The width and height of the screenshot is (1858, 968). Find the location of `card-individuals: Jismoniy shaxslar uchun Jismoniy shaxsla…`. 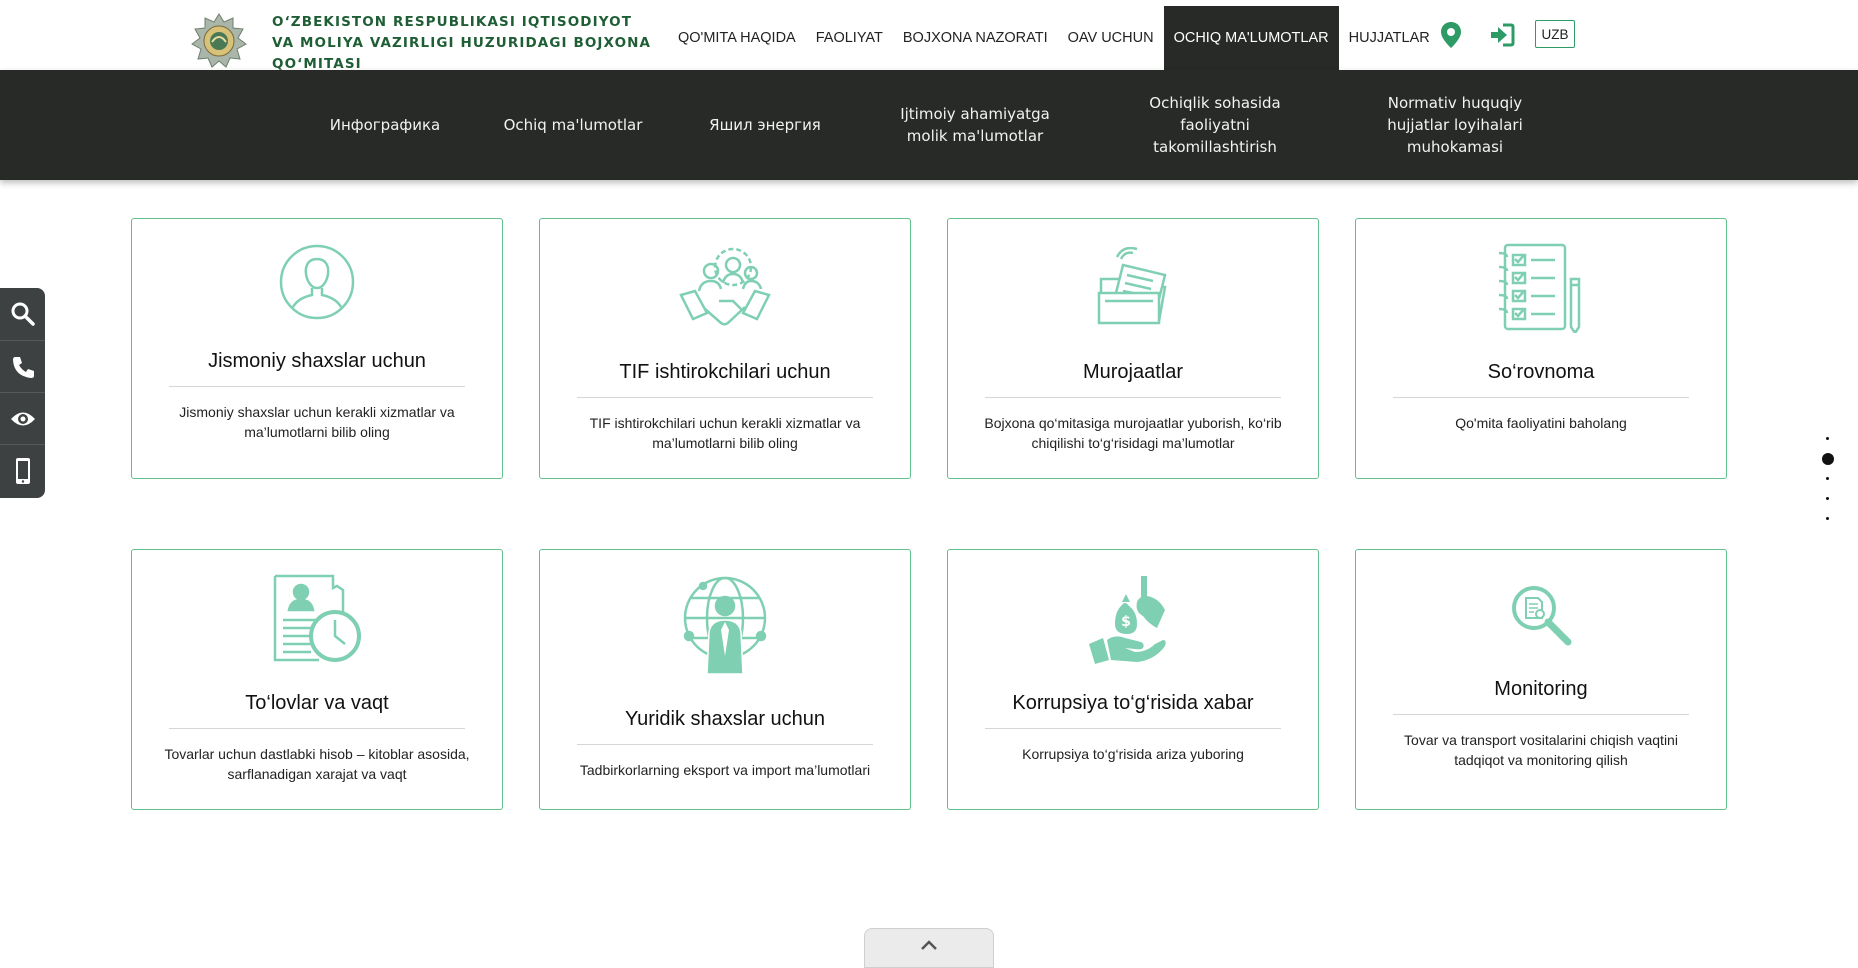

card-individuals: Jismoniy shaxslar uchun Jismoniy shaxsla… is located at coordinates (317, 348).